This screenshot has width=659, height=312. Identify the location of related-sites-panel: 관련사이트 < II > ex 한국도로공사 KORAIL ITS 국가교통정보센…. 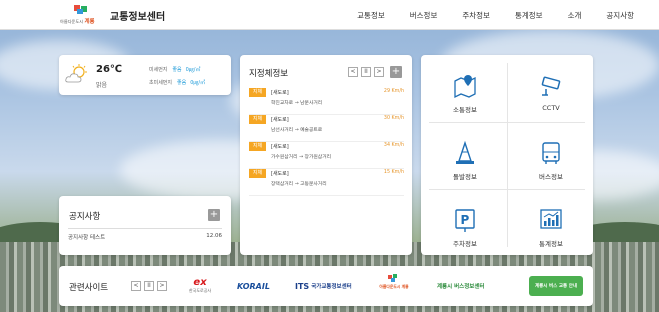
(326, 286).